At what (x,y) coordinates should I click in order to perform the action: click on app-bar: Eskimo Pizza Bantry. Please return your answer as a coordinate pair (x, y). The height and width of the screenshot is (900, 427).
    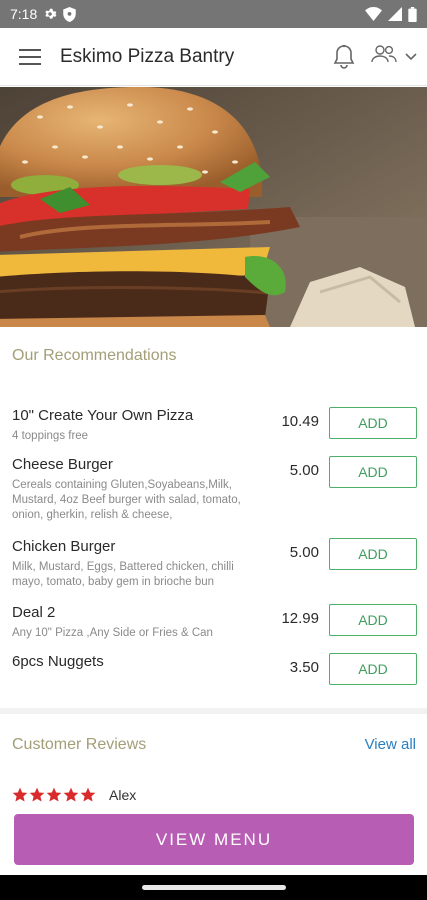
    Looking at the image, I should click on (213, 57).